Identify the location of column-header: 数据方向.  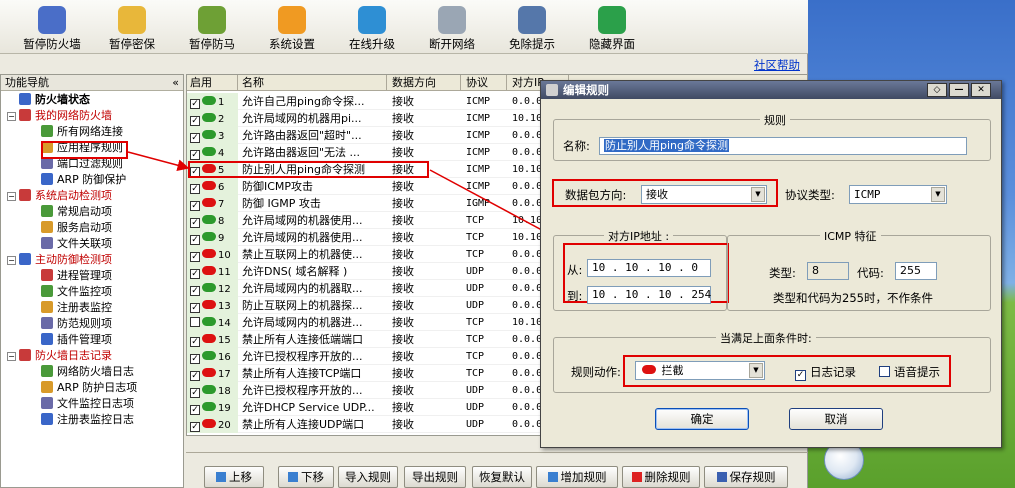
(425, 83).